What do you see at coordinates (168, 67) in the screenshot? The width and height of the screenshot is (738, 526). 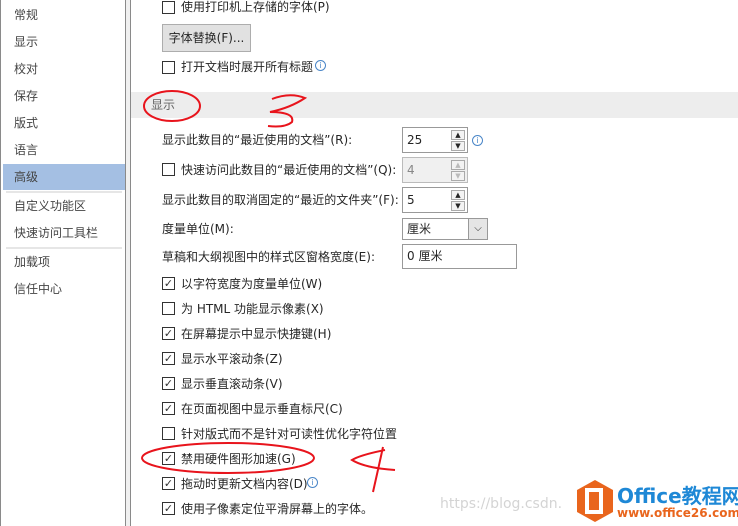 I see `expand-headings-checkbox` at bounding box center [168, 67].